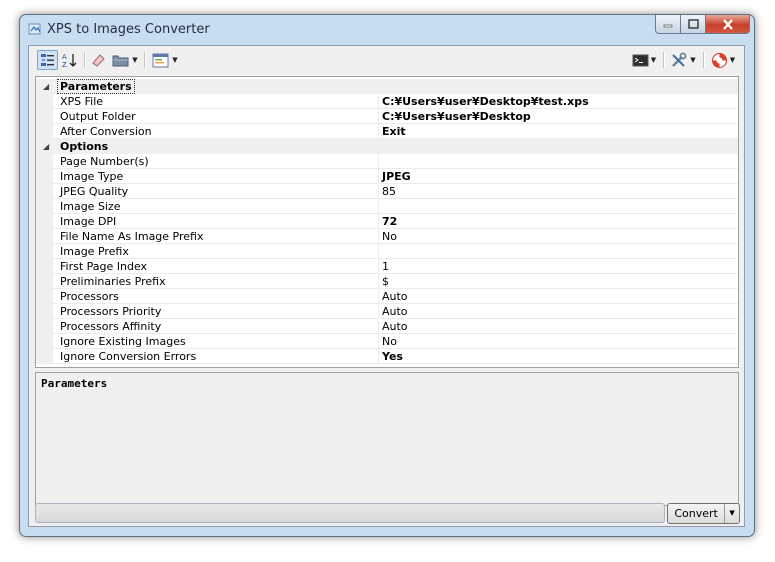 Image resolution: width=775 pixels, height=562 pixels. Describe the element at coordinates (387, 30) in the screenshot. I see `title-bar: XPS to Images Converter` at that location.